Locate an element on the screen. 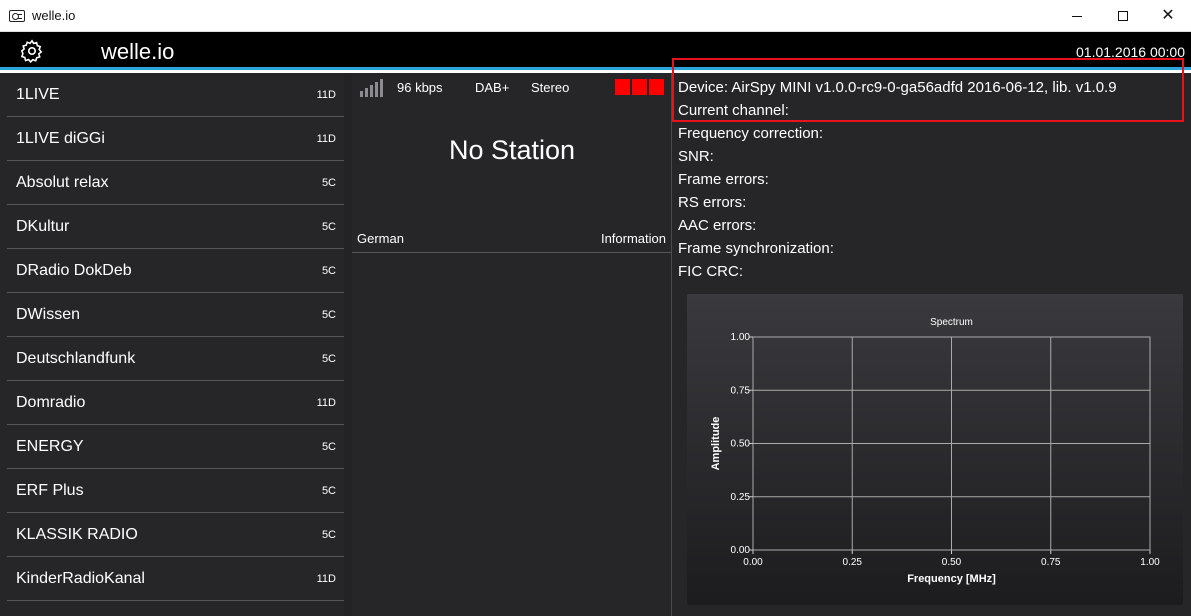  minimize-button is located at coordinates (1077, 16).